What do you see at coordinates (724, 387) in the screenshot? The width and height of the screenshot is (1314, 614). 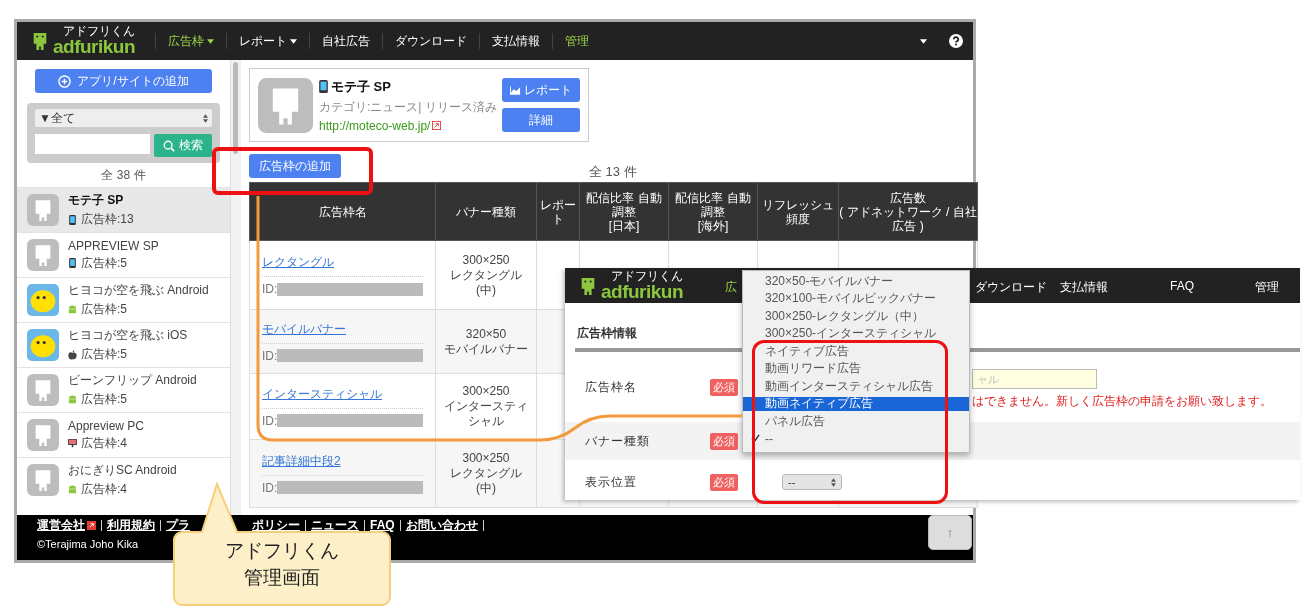 I see `required-badge: 必須` at bounding box center [724, 387].